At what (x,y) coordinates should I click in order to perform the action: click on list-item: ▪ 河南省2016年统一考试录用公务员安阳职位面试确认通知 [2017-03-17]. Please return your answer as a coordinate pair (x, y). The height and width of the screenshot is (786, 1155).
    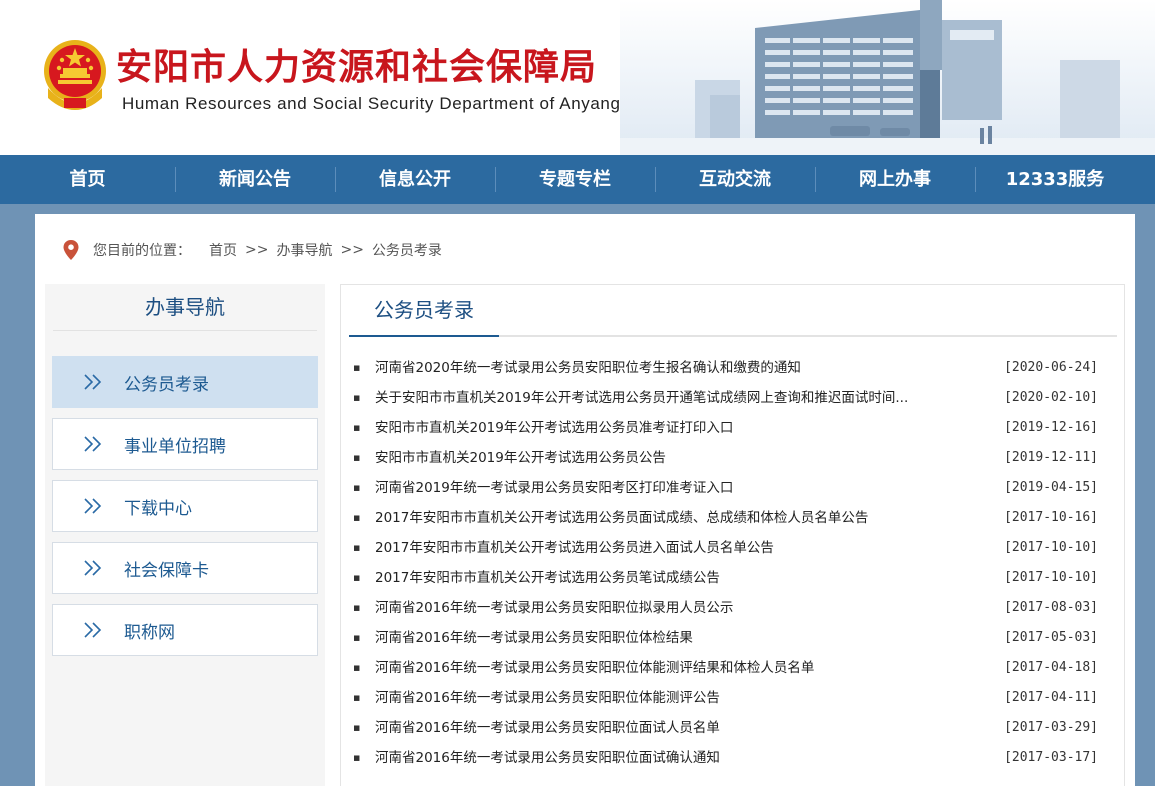
    Looking at the image, I should click on (733, 758).